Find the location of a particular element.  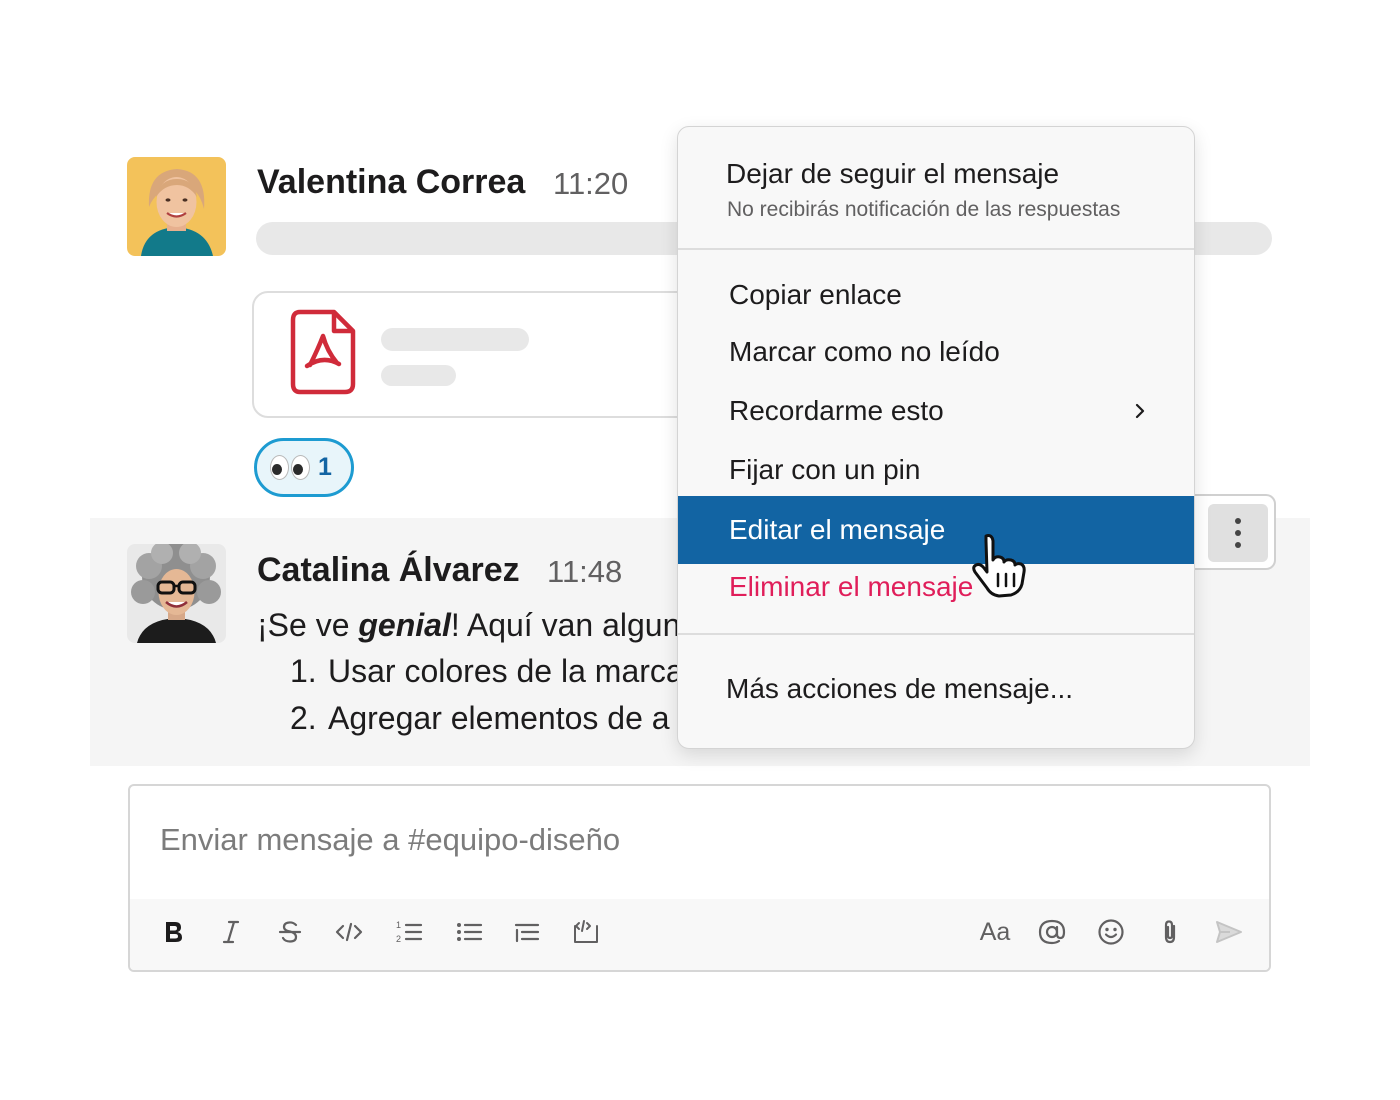

edit-message-menu-item: Editar el mensaje is located at coordinates (936, 530).